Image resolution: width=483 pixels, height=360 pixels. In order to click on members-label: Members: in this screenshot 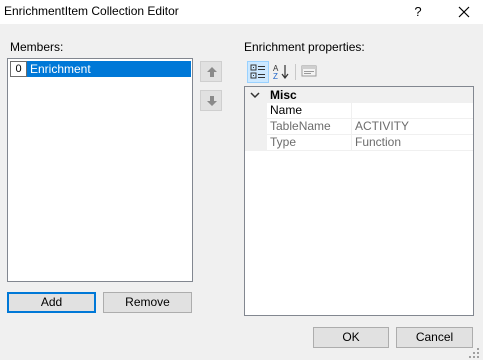, I will do `click(37, 47)`.